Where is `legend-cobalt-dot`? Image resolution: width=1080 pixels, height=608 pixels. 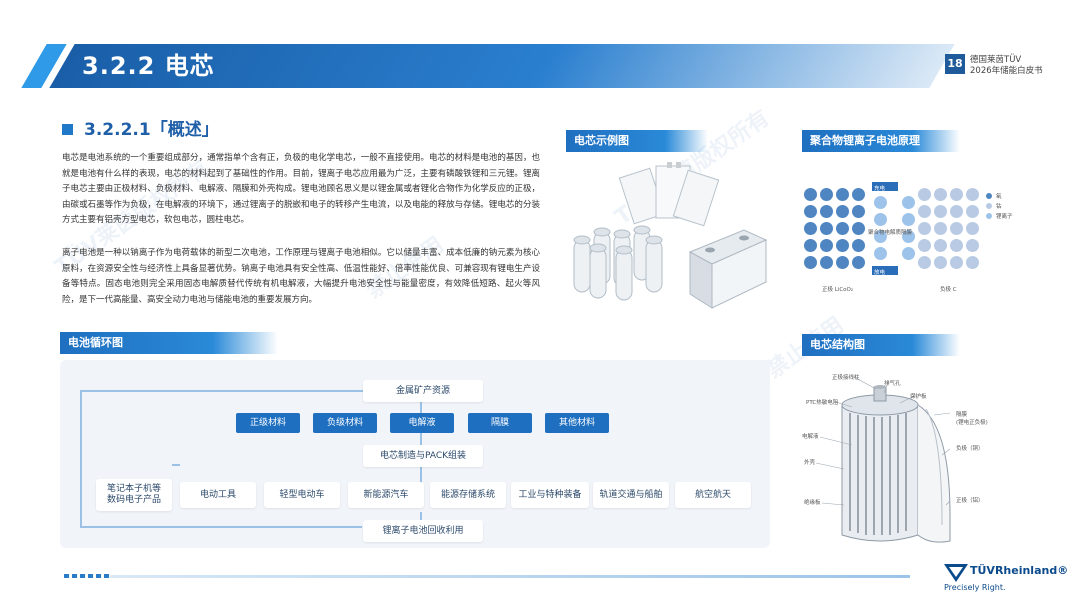
legend-cobalt-dot is located at coordinates (989, 206).